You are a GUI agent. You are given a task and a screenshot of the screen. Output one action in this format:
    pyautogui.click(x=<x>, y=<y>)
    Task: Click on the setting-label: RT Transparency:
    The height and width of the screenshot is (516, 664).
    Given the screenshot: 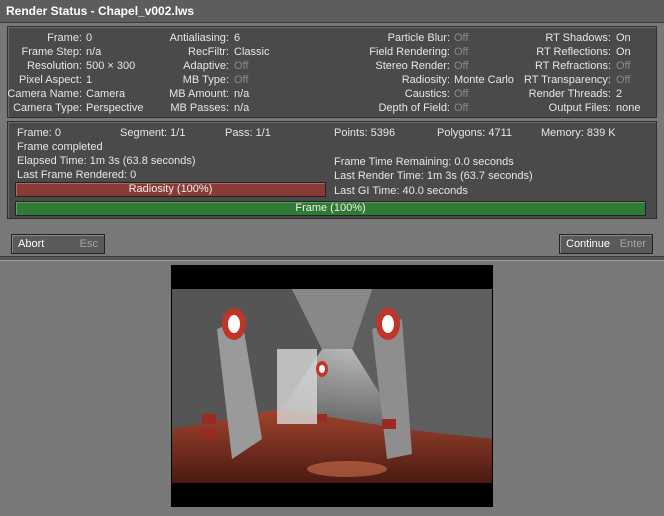 What is the action you would take?
    pyautogui.click(x=567, y=80)
    